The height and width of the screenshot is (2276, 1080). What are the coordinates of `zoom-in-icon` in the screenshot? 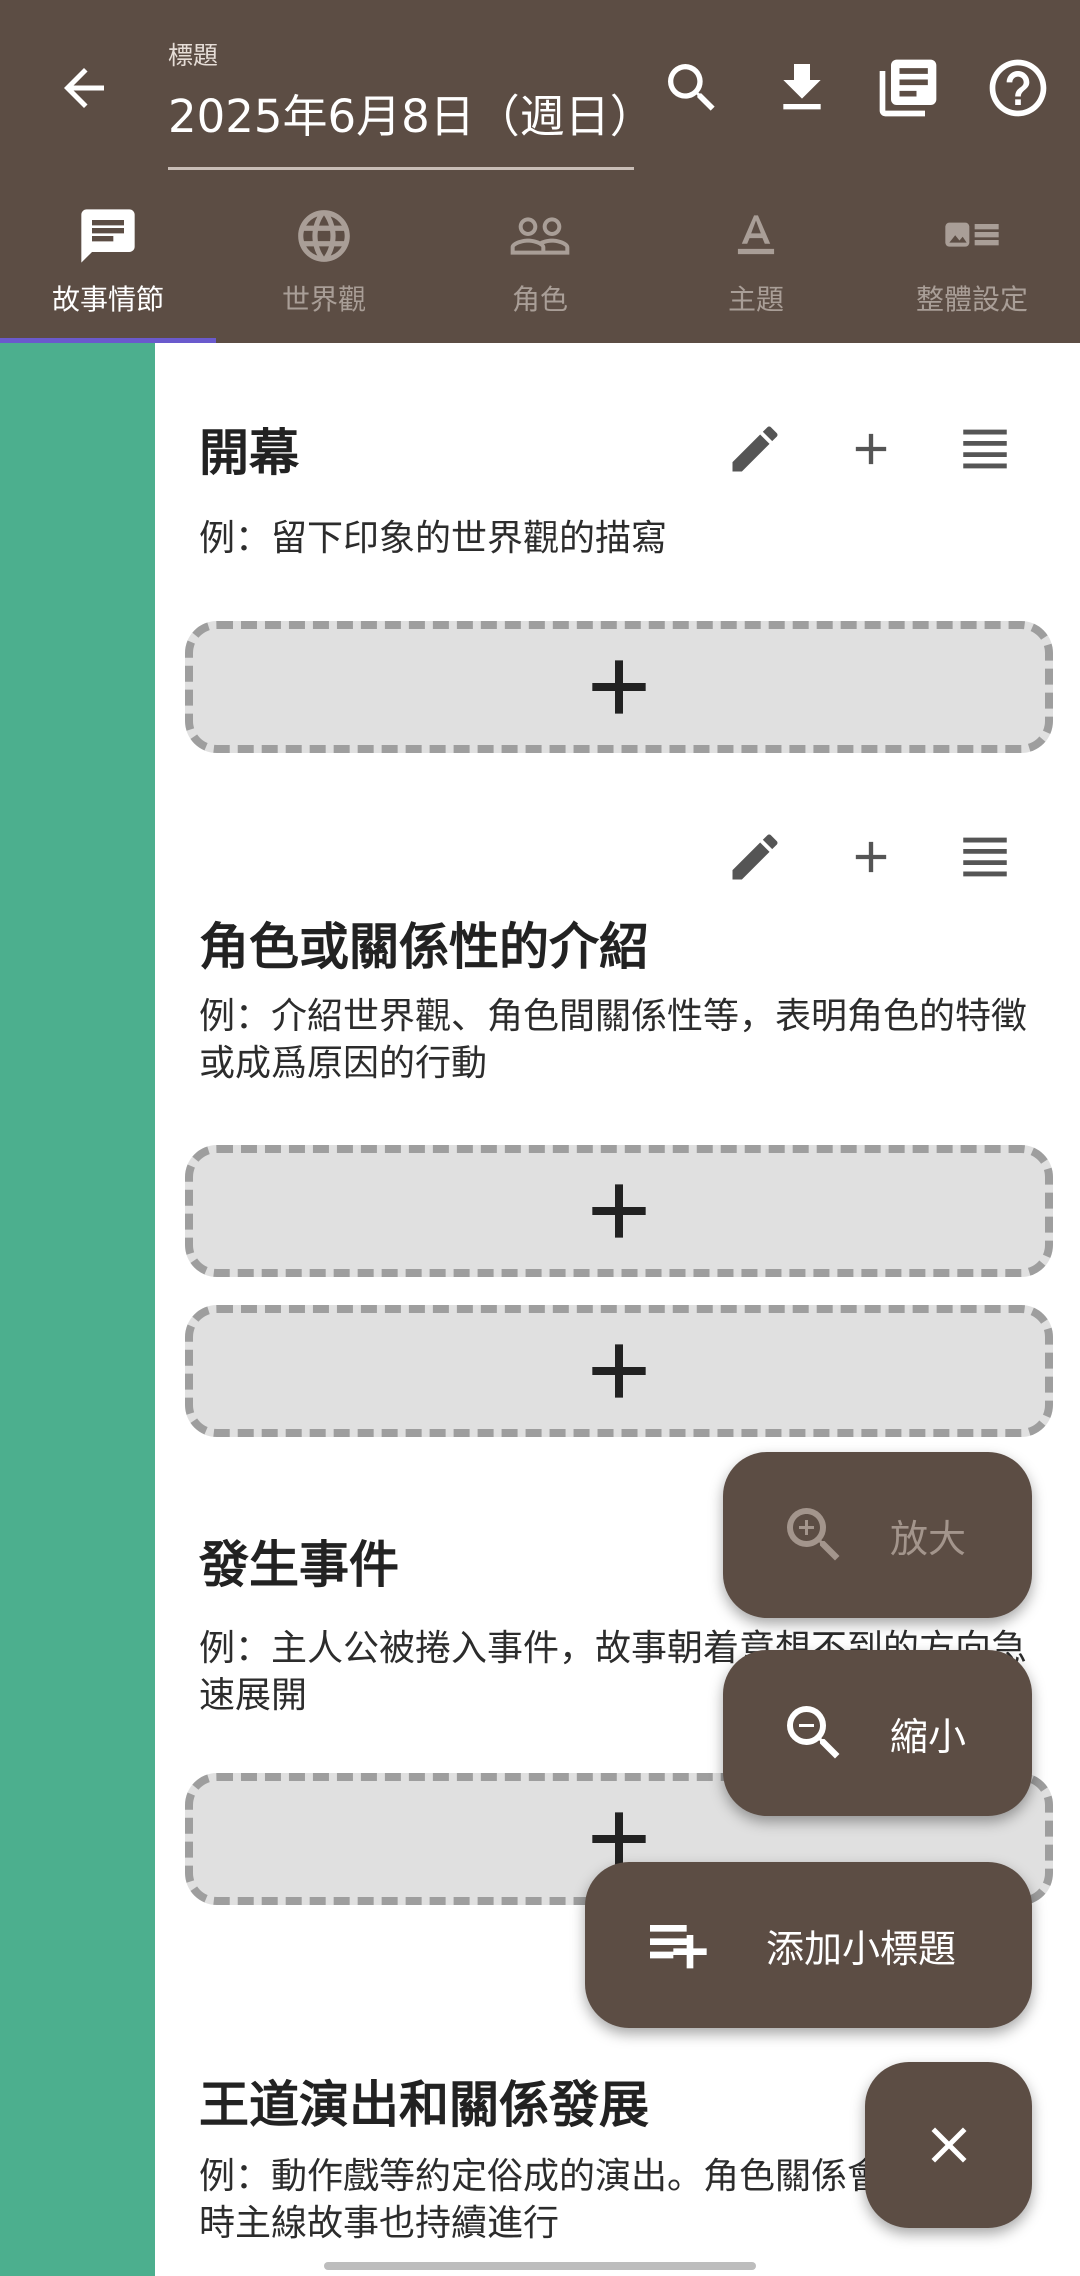 It's located at (813, 1534).